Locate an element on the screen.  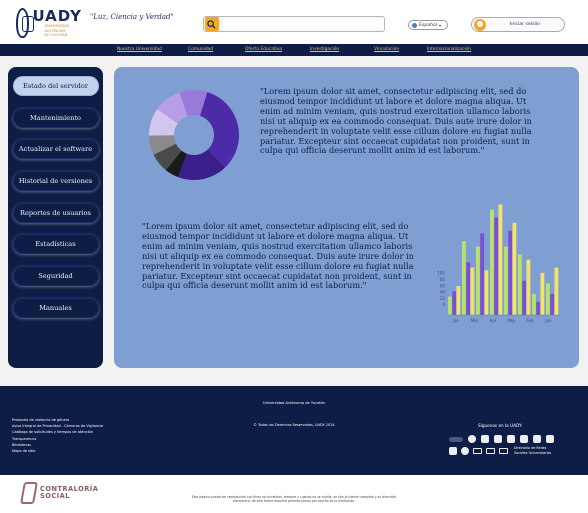
search-bar is located at coordinates (294, 24).